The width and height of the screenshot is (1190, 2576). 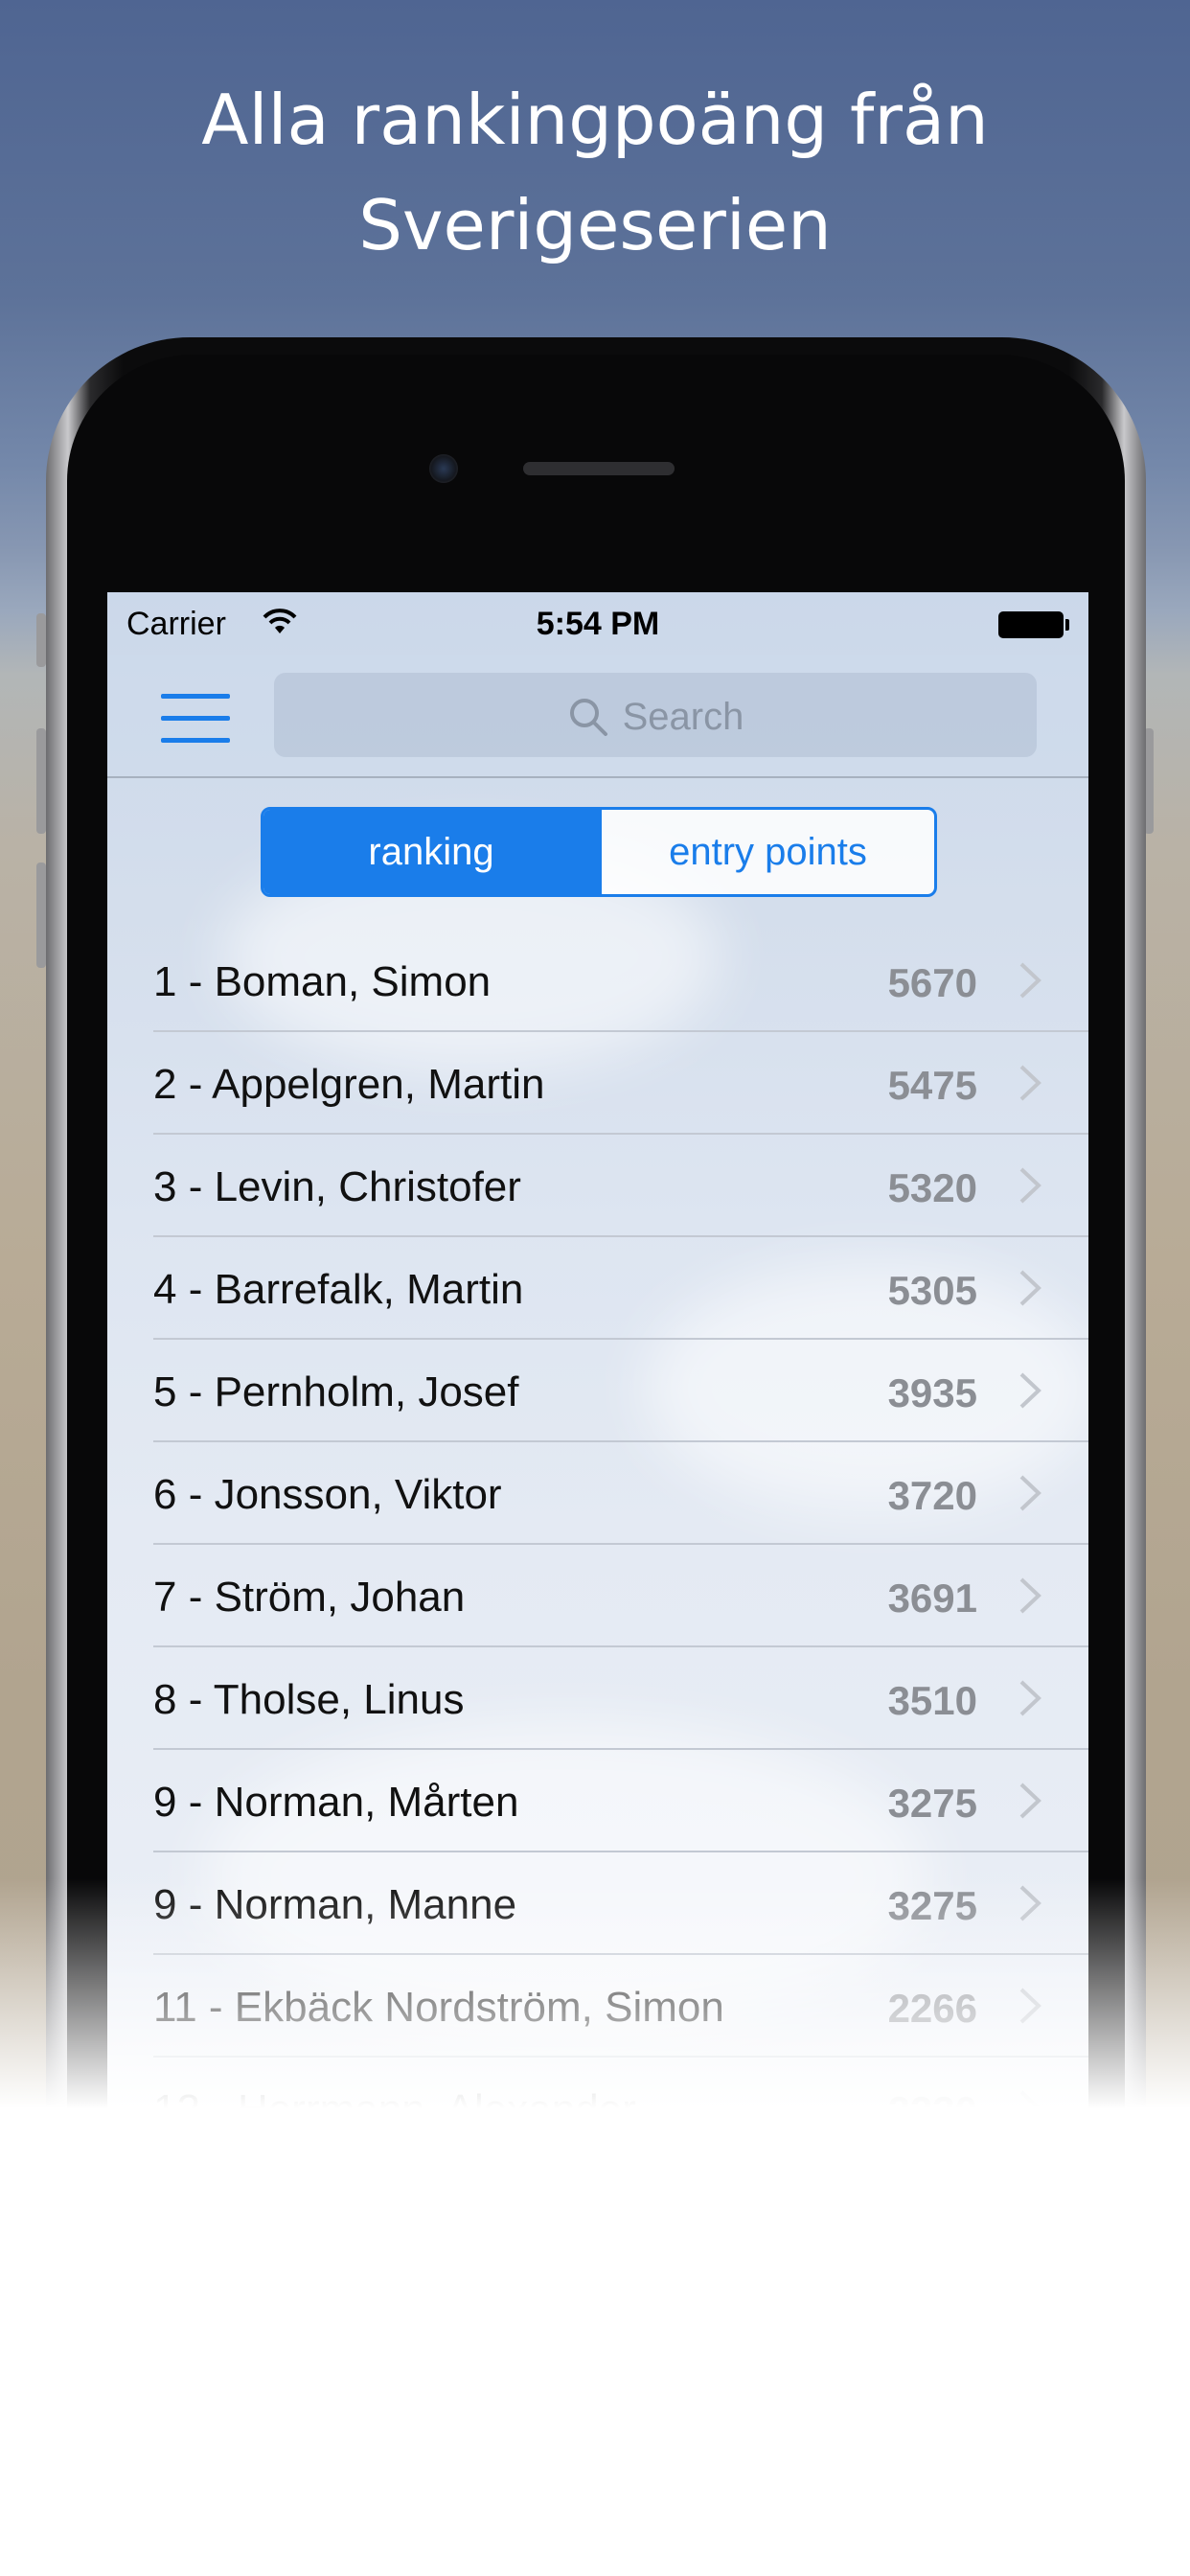 I want to click on navigation-bar: Search, so click(x=598, y=717).